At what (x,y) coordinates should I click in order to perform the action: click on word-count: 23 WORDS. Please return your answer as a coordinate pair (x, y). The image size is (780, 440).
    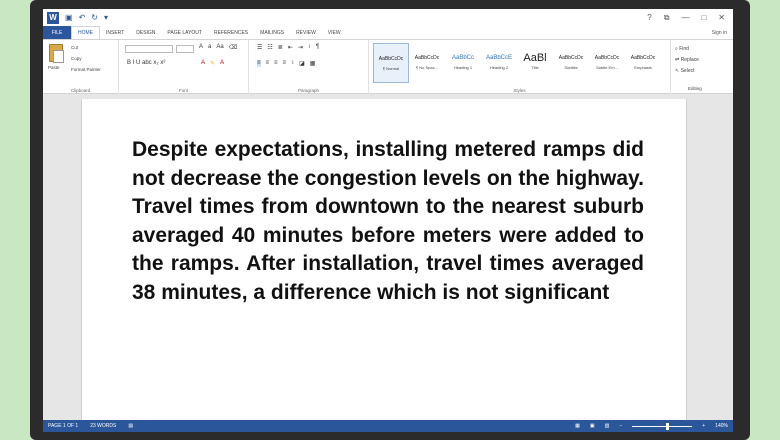
    Looking at the image, I should click on (103, 426).